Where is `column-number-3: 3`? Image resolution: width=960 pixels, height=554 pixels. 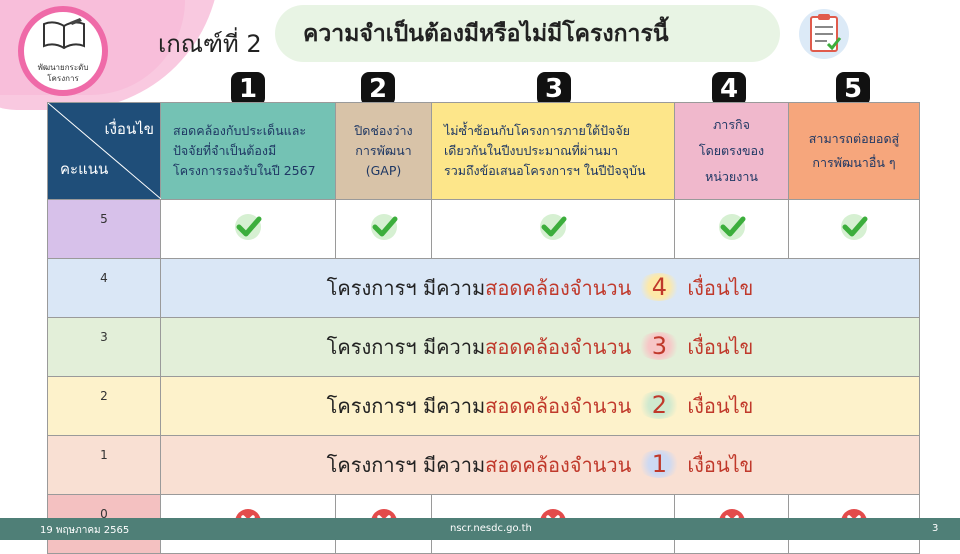 column-number-3: 3 is located at coordinates (554, 89).